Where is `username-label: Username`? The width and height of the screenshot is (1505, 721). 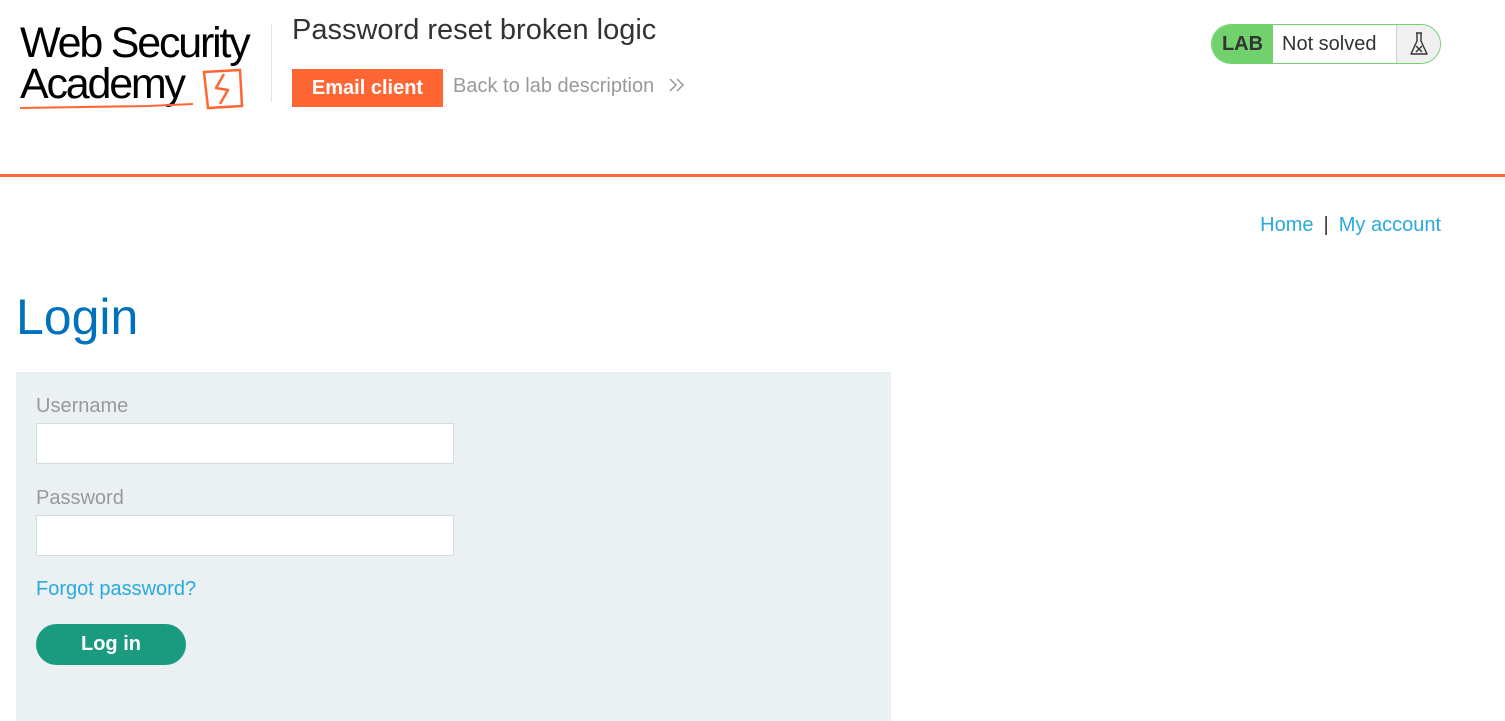
username-label: Username is located at coordinates (82, 406).